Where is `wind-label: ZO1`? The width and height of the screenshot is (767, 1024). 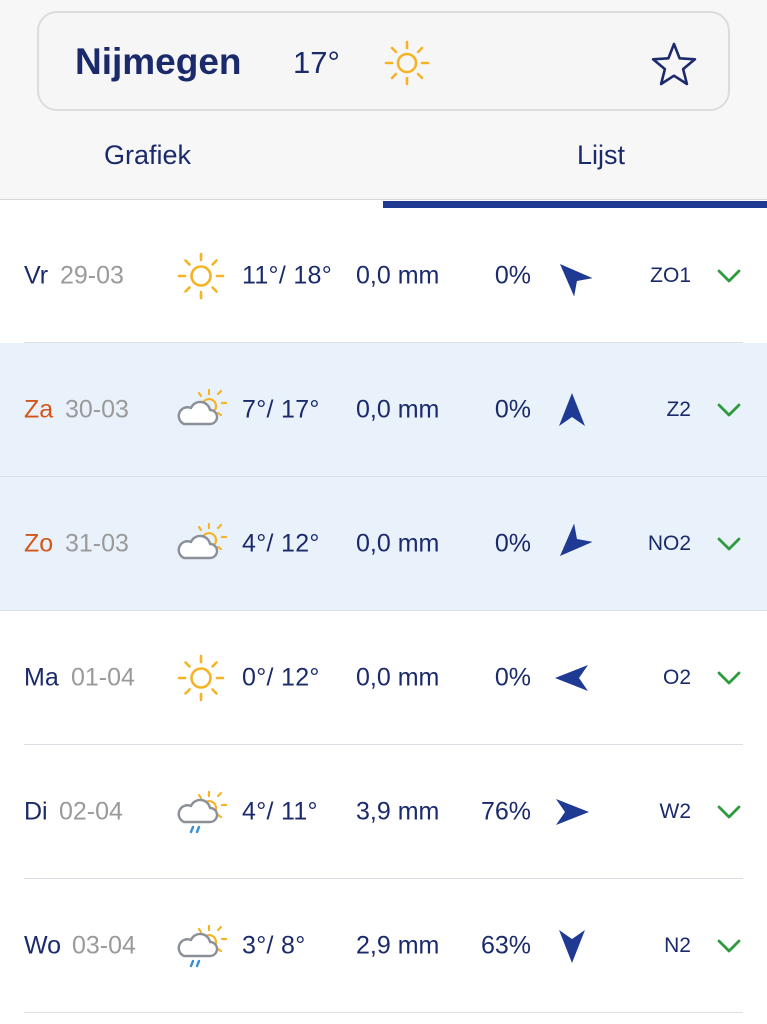 wind-label: ZO1 is located at coordinates (670, 275).